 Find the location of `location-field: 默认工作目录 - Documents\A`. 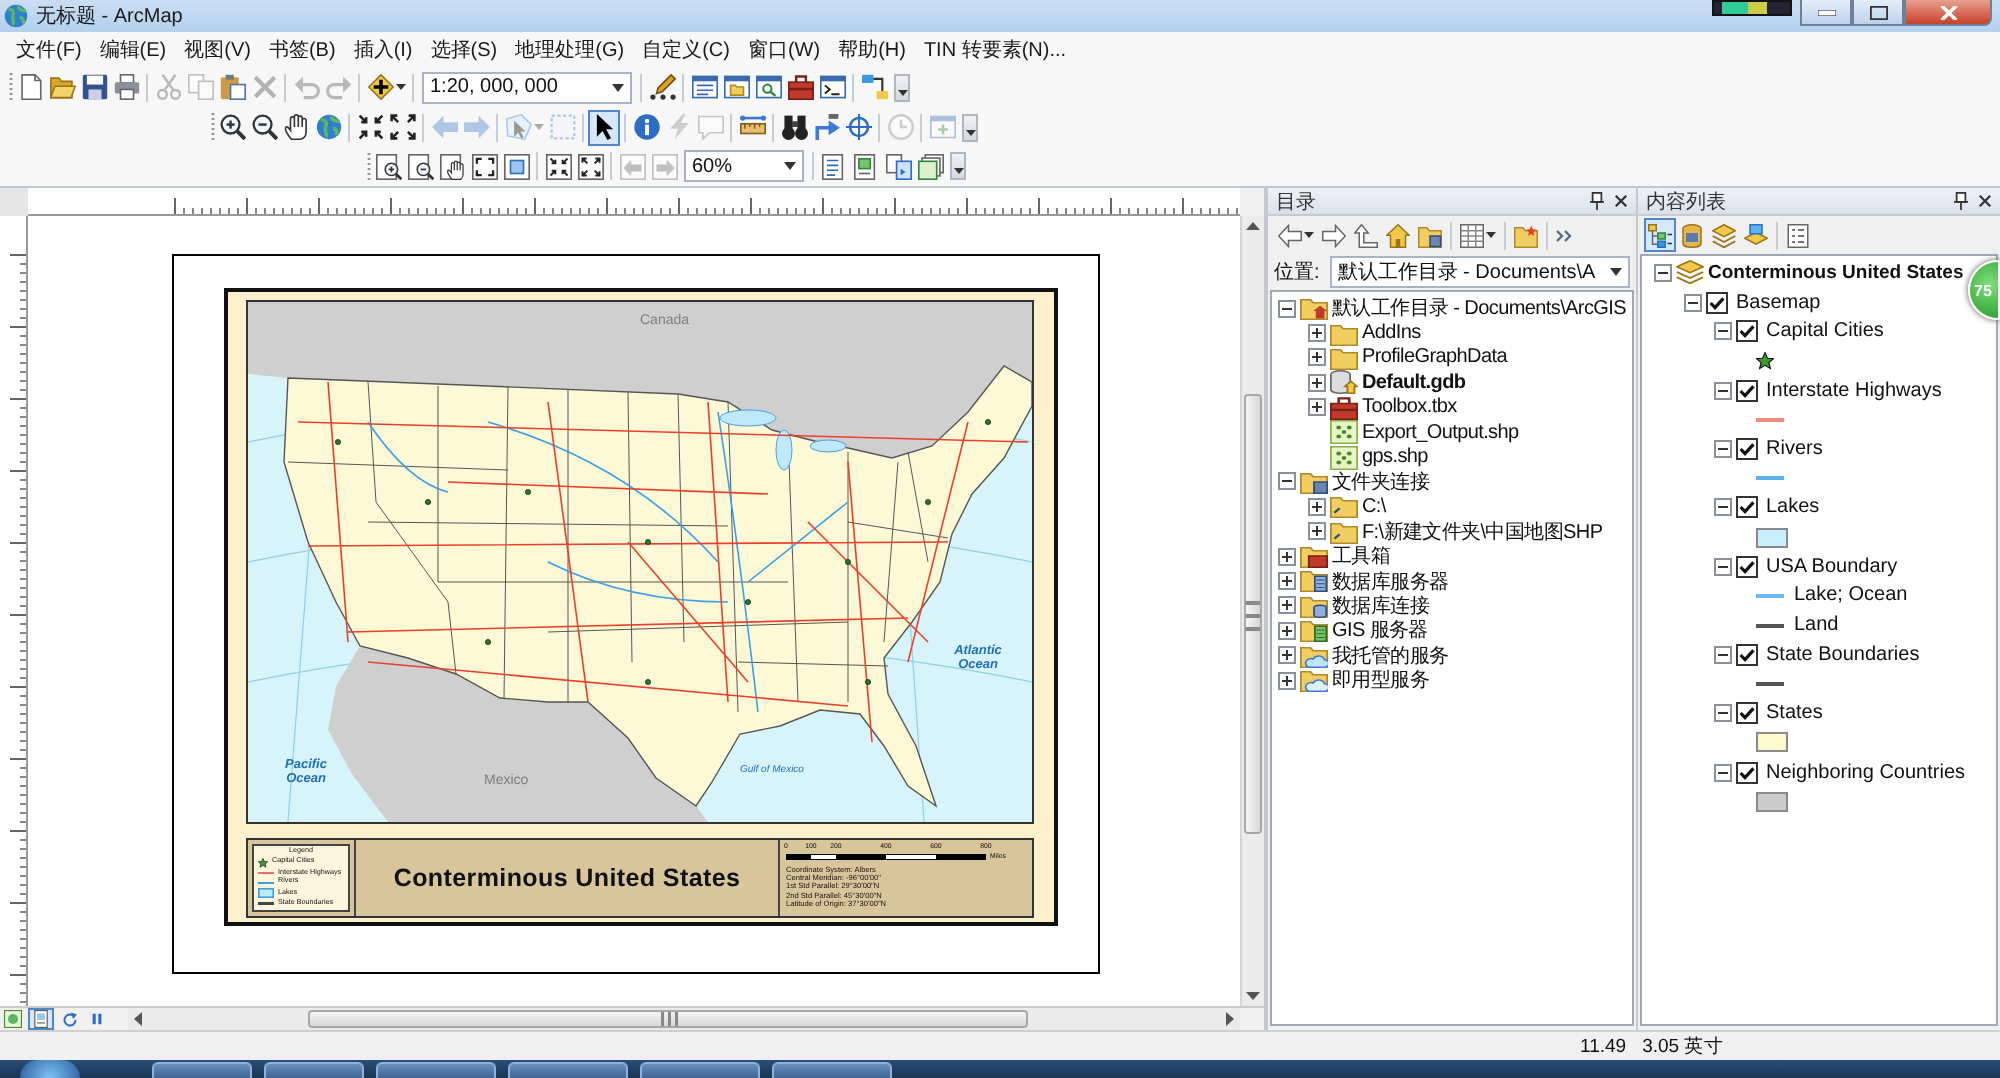

location-field: 默认工作目录 - Documents\A is located at coordinates (1479, 272).